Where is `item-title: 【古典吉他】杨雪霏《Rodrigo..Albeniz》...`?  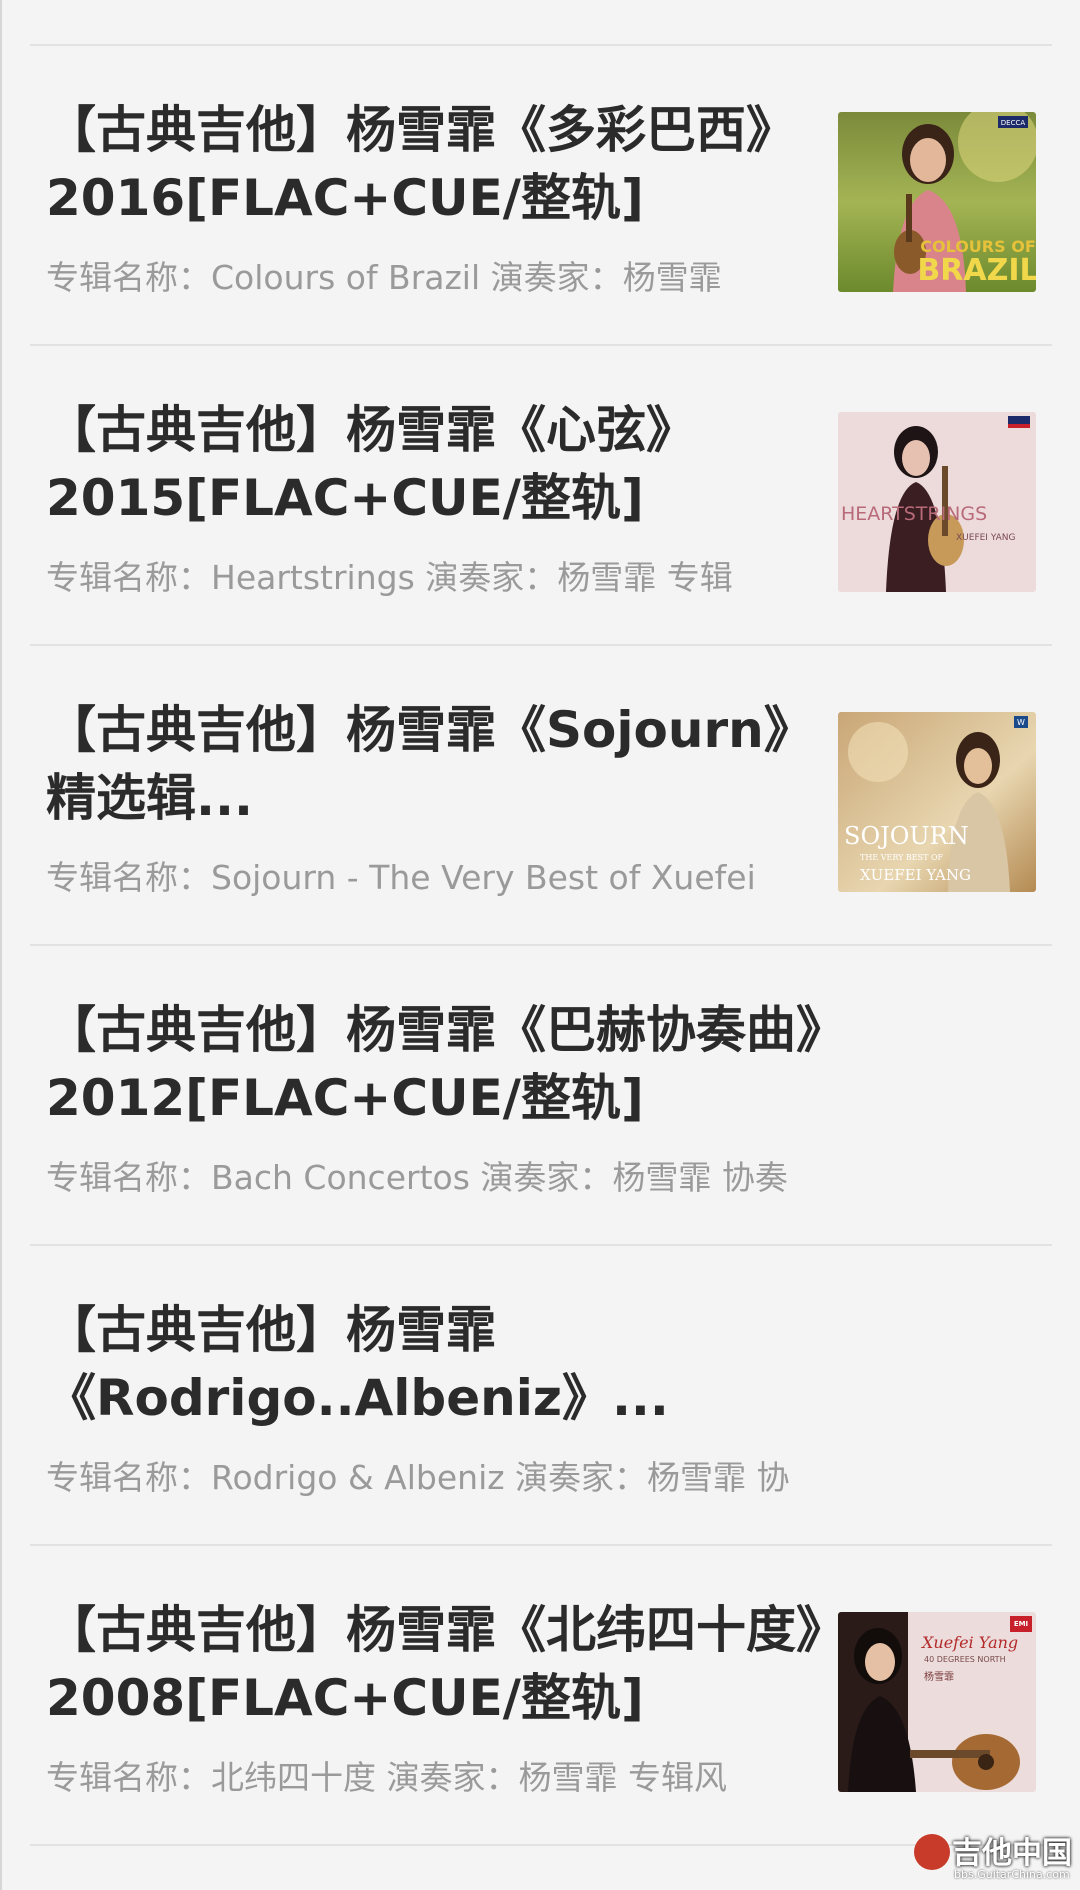
item-title: 【古典吉他】杨雪霏《Rodrigo..Albeniz》... is located at coordinates (376, 1364).